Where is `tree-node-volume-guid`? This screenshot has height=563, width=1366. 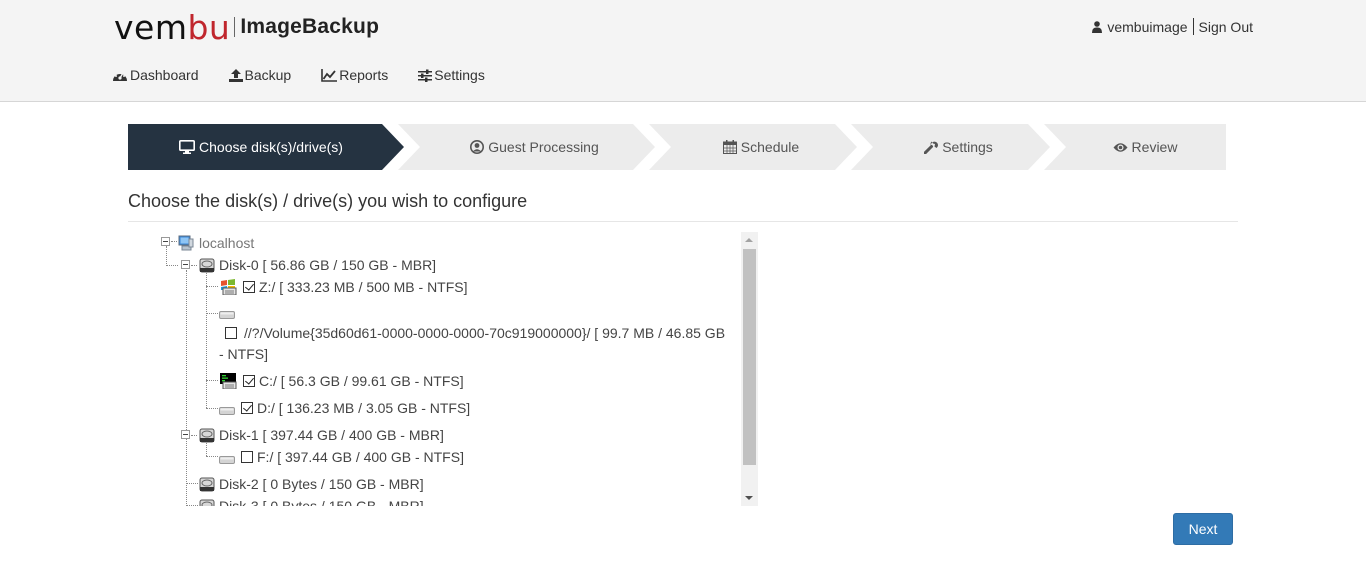
tree-node-volume-guid is located at coordinates (227, 315).